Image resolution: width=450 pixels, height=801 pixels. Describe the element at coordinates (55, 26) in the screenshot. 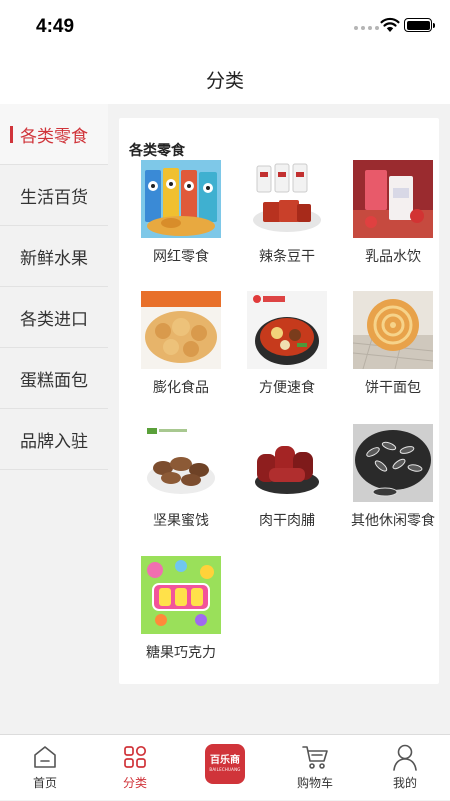

I see `status-time: 4:49` at that location.